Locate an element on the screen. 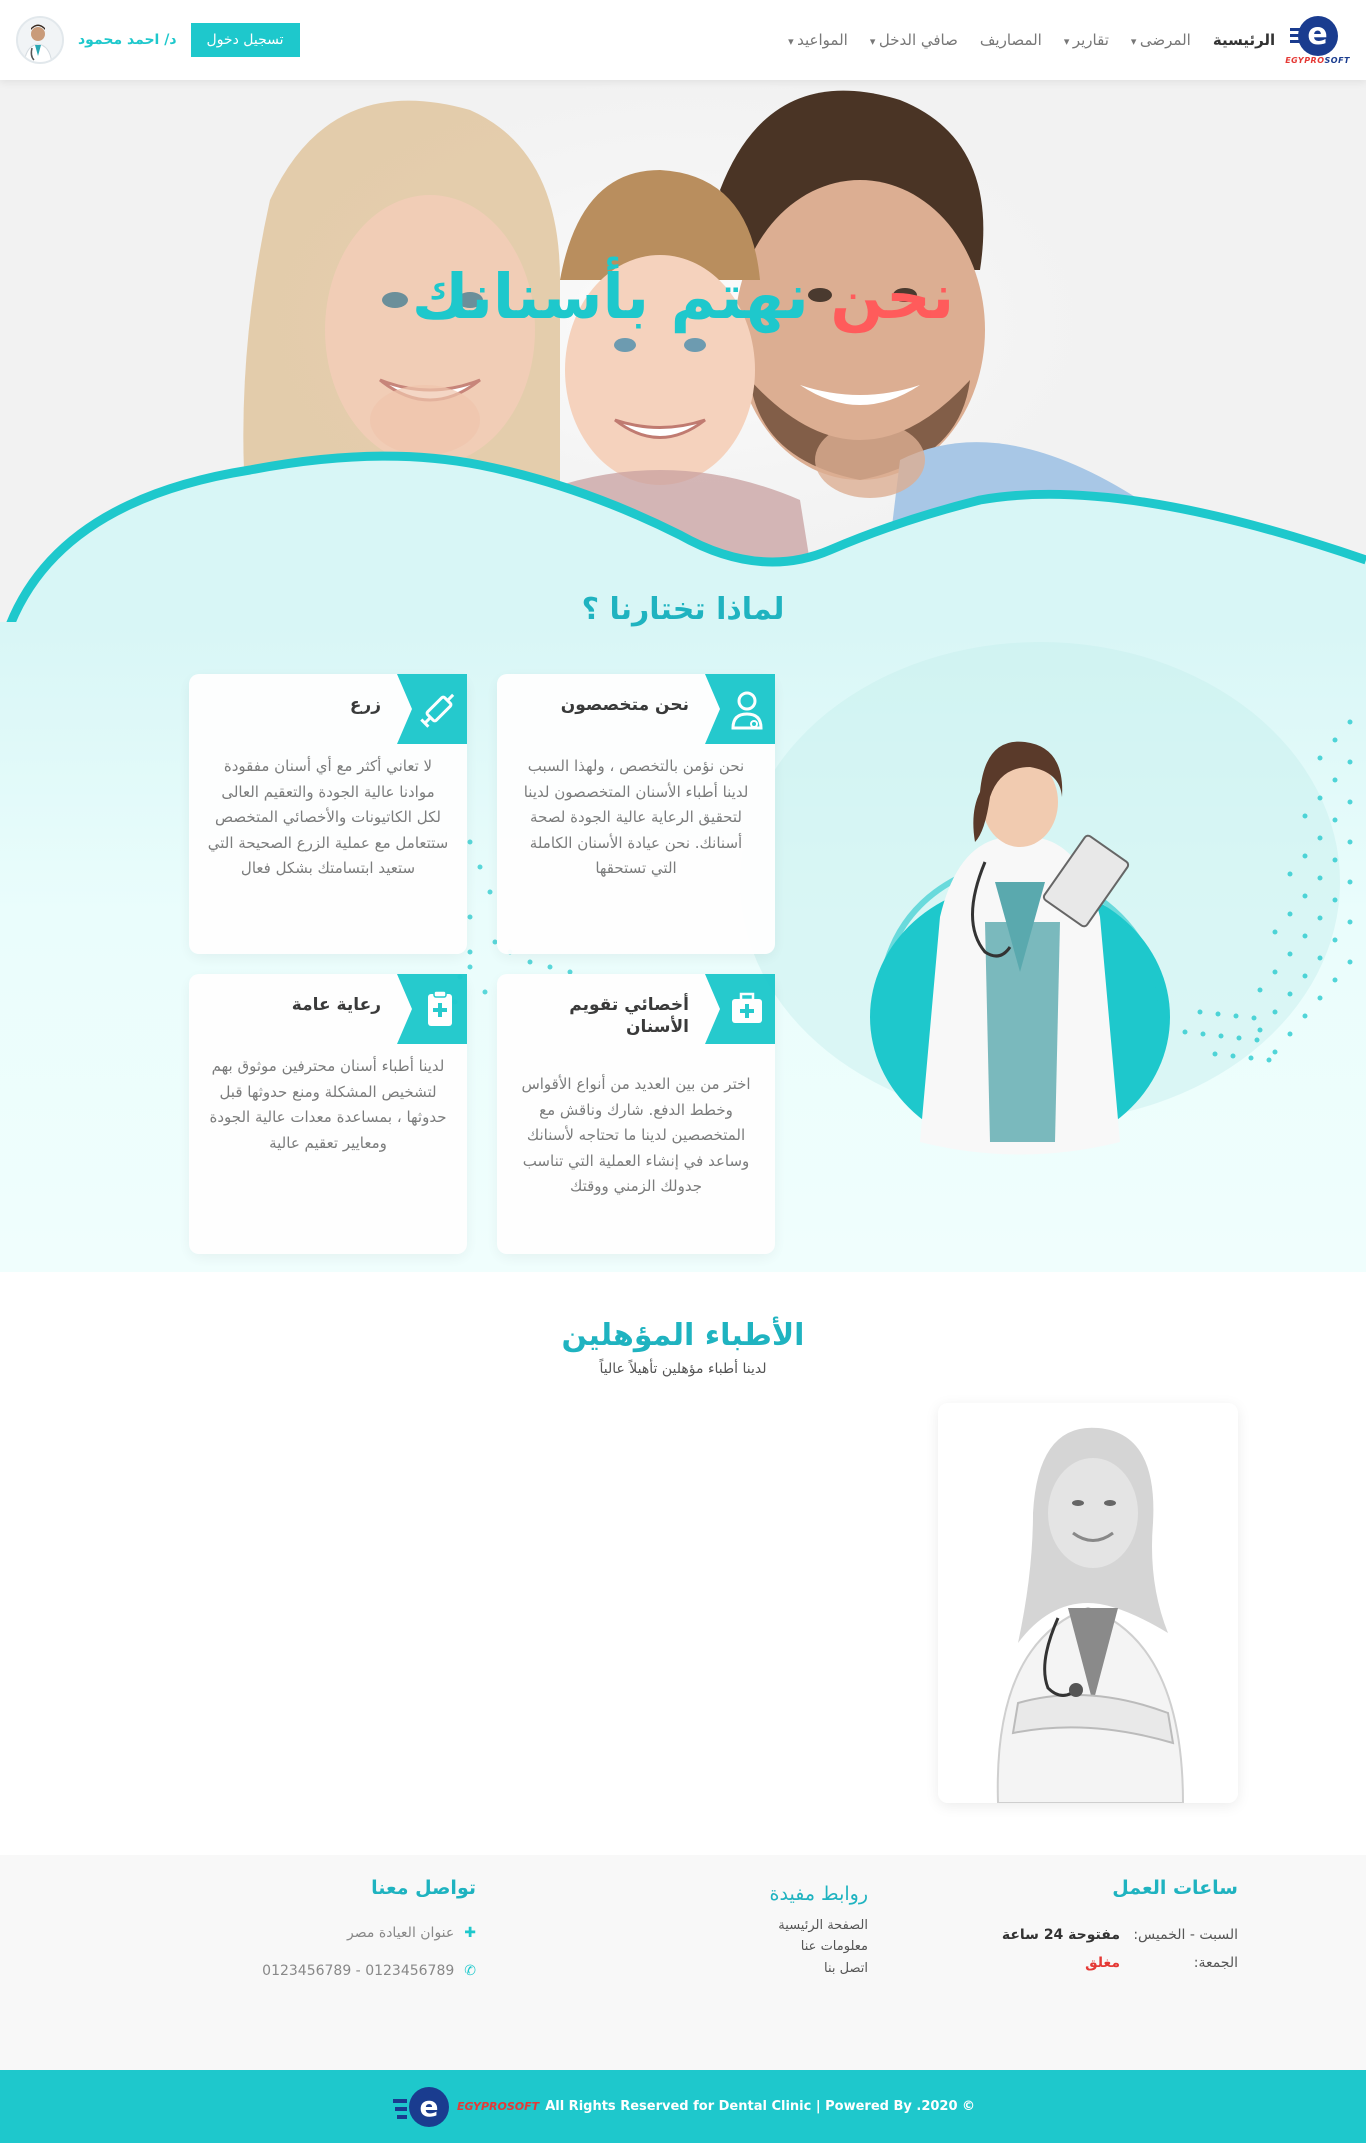 The width and height of the screenshot is (1366, 2143). why-choose-us-title: لماذا تختارنا ؟ is located at coordinates (683, 609).